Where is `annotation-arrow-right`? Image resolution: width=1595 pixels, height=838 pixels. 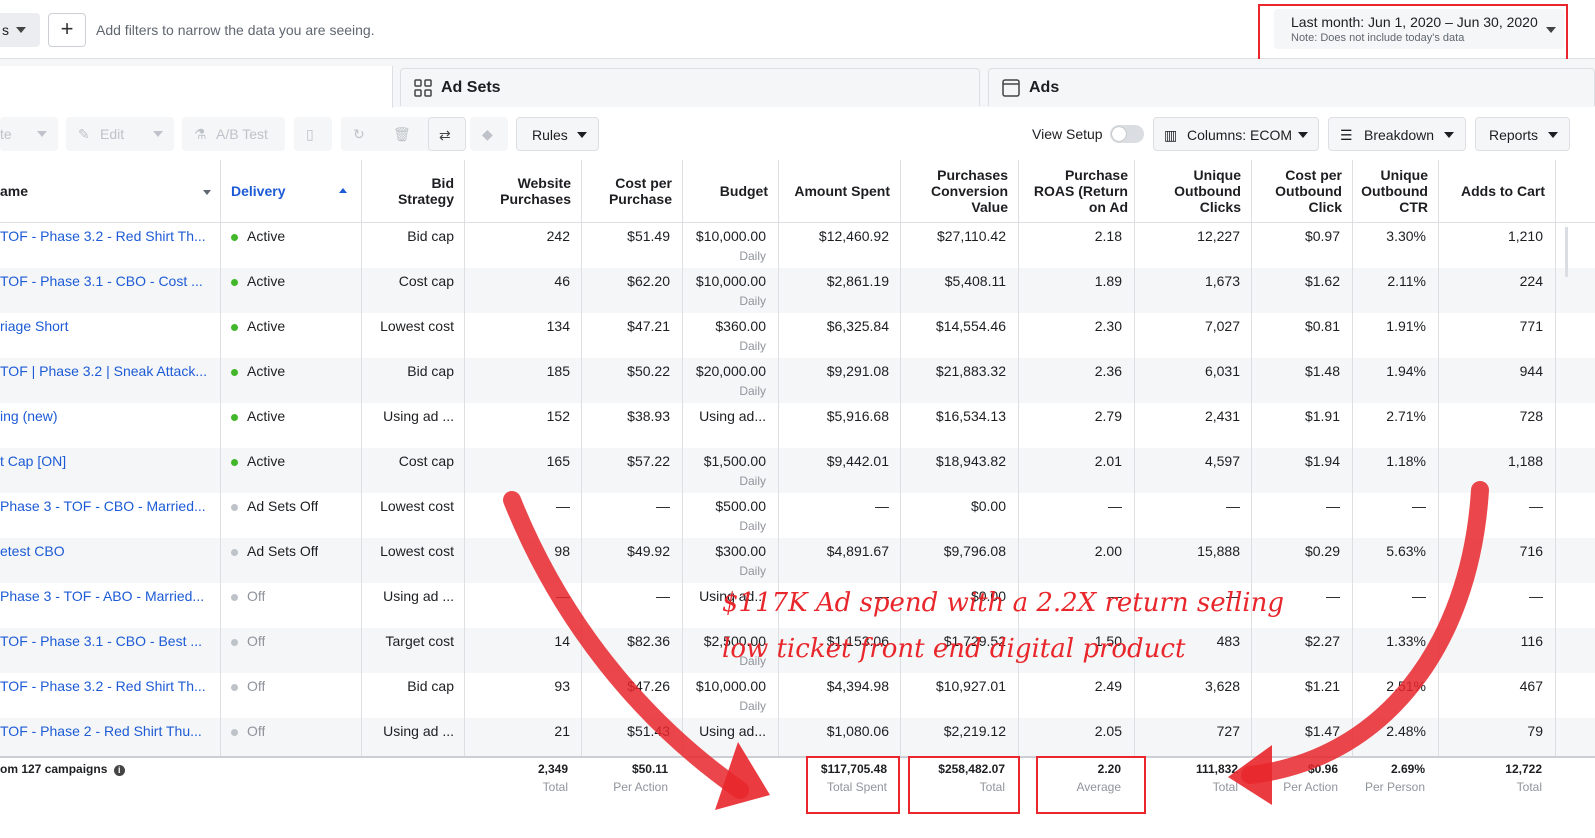 annotation-arrow-right is located at coordinates (1365, 632).